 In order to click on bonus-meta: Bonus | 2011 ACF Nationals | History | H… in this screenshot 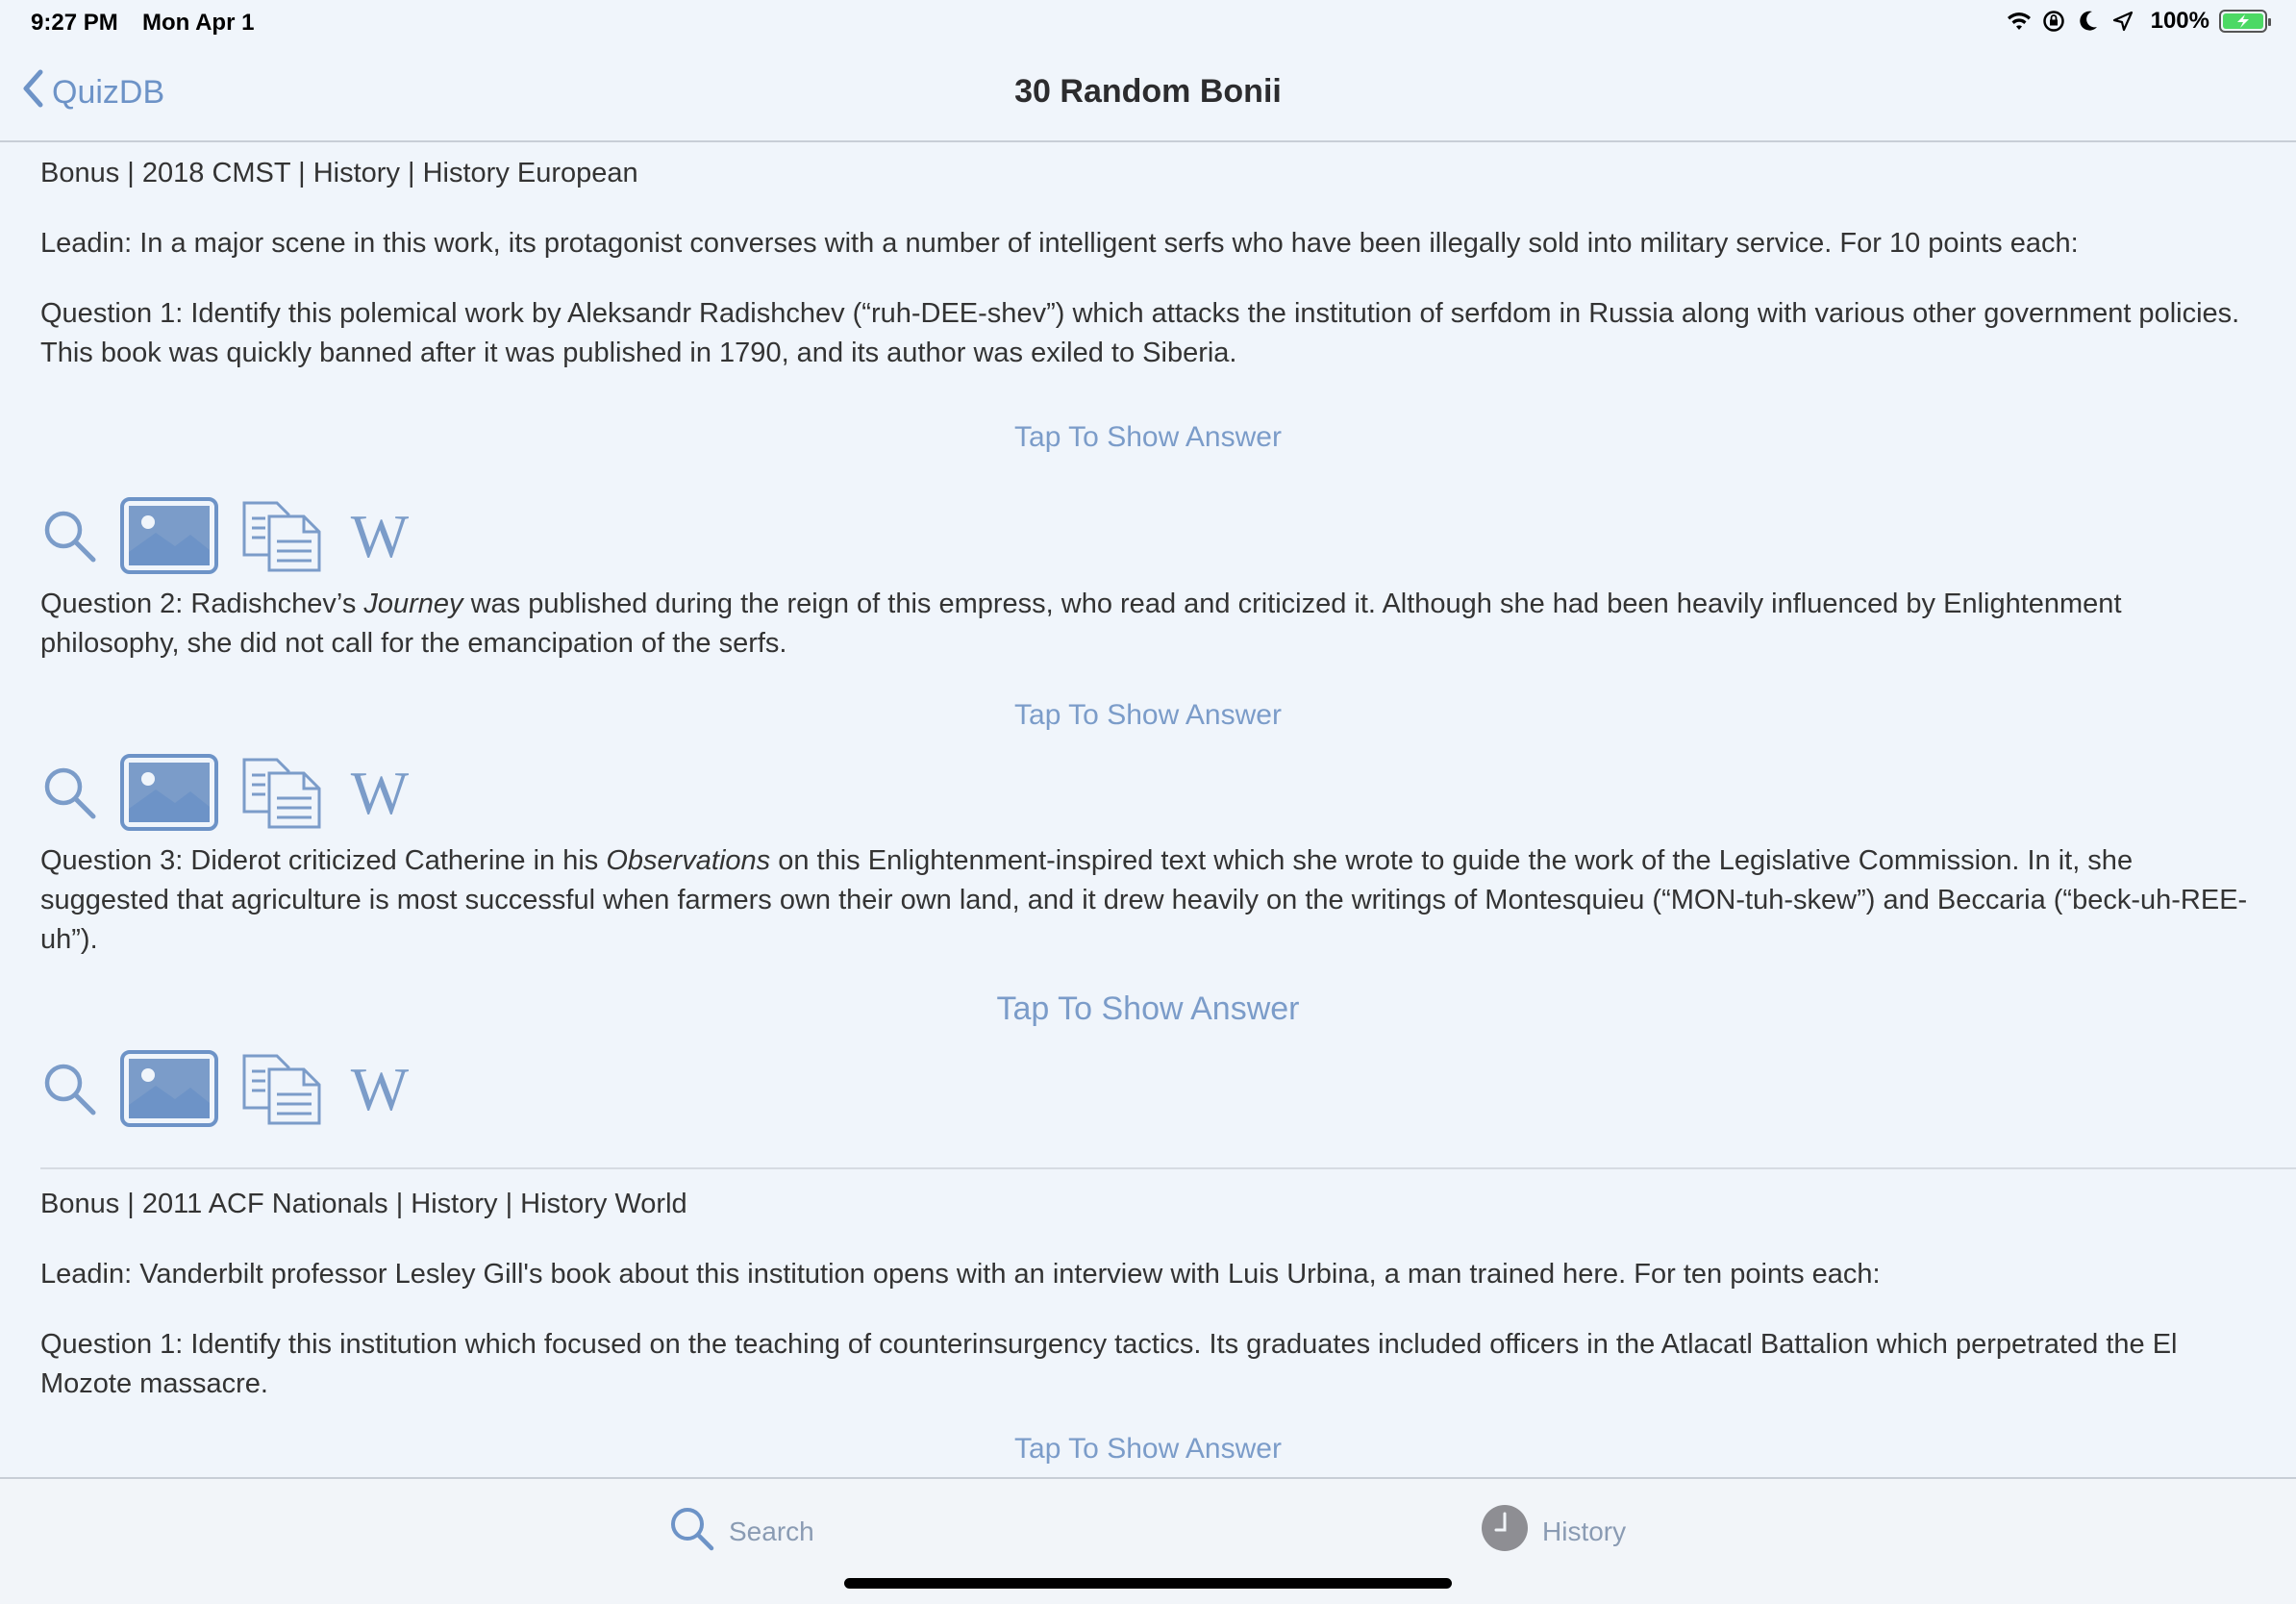, I will do `click(363, 1204)`.